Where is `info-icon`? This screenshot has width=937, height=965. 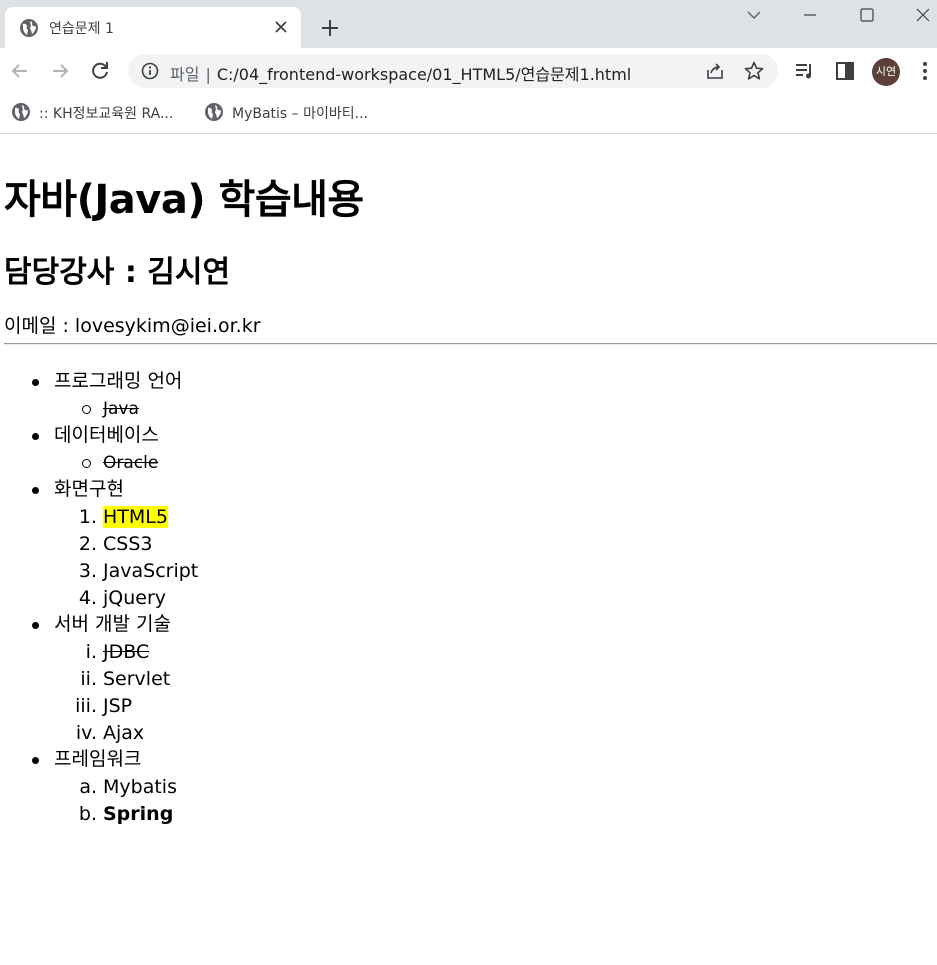
info-icon is located at coordinates (150, 71).